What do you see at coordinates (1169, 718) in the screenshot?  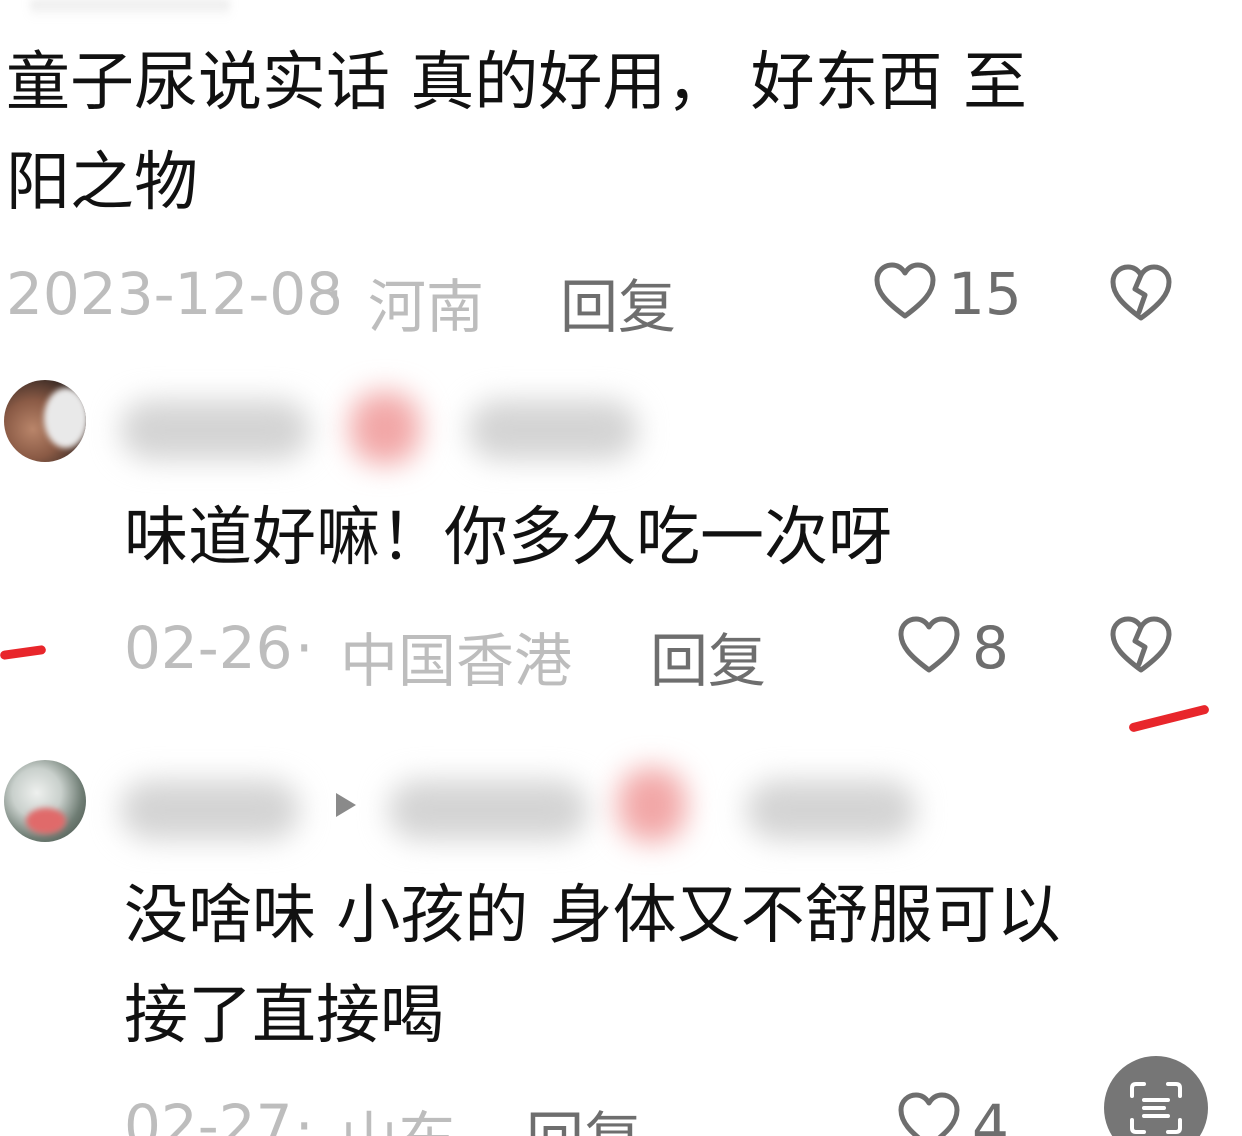 I see `red-annotation-mark` at bounding box center [1169, 718].